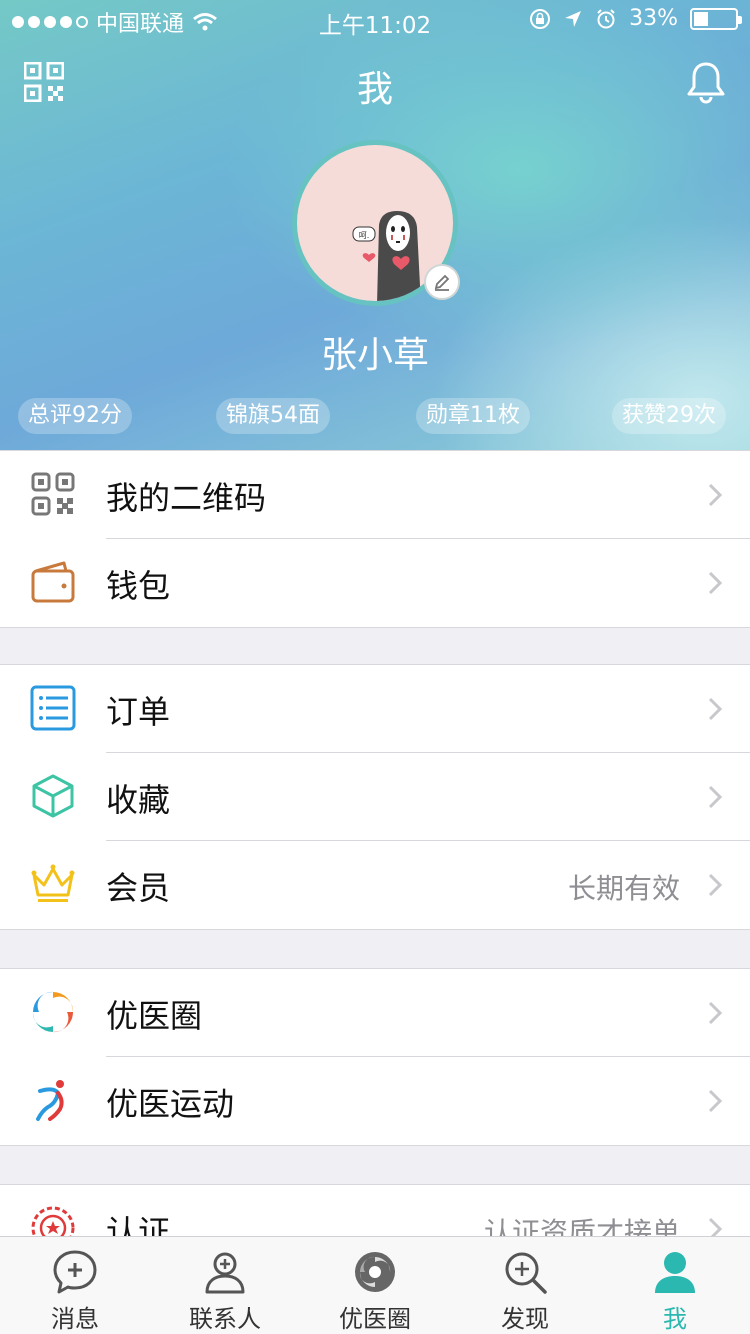 The width and height of the screenshot is (750, 1334). Describe the element at coordinates (225, 1273) in the screenshot. I see `contact-icon` at that location.